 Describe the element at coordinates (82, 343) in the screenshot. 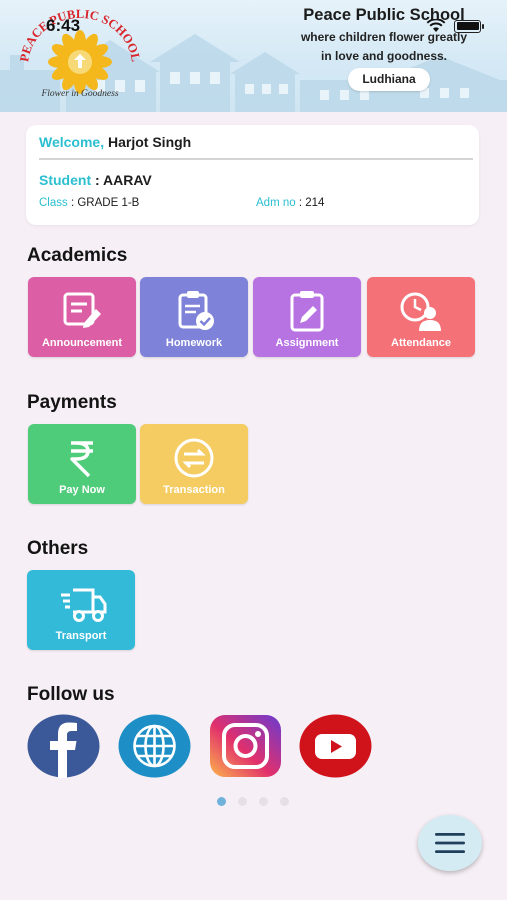

I see `announcement-label: Announcement` at that location.